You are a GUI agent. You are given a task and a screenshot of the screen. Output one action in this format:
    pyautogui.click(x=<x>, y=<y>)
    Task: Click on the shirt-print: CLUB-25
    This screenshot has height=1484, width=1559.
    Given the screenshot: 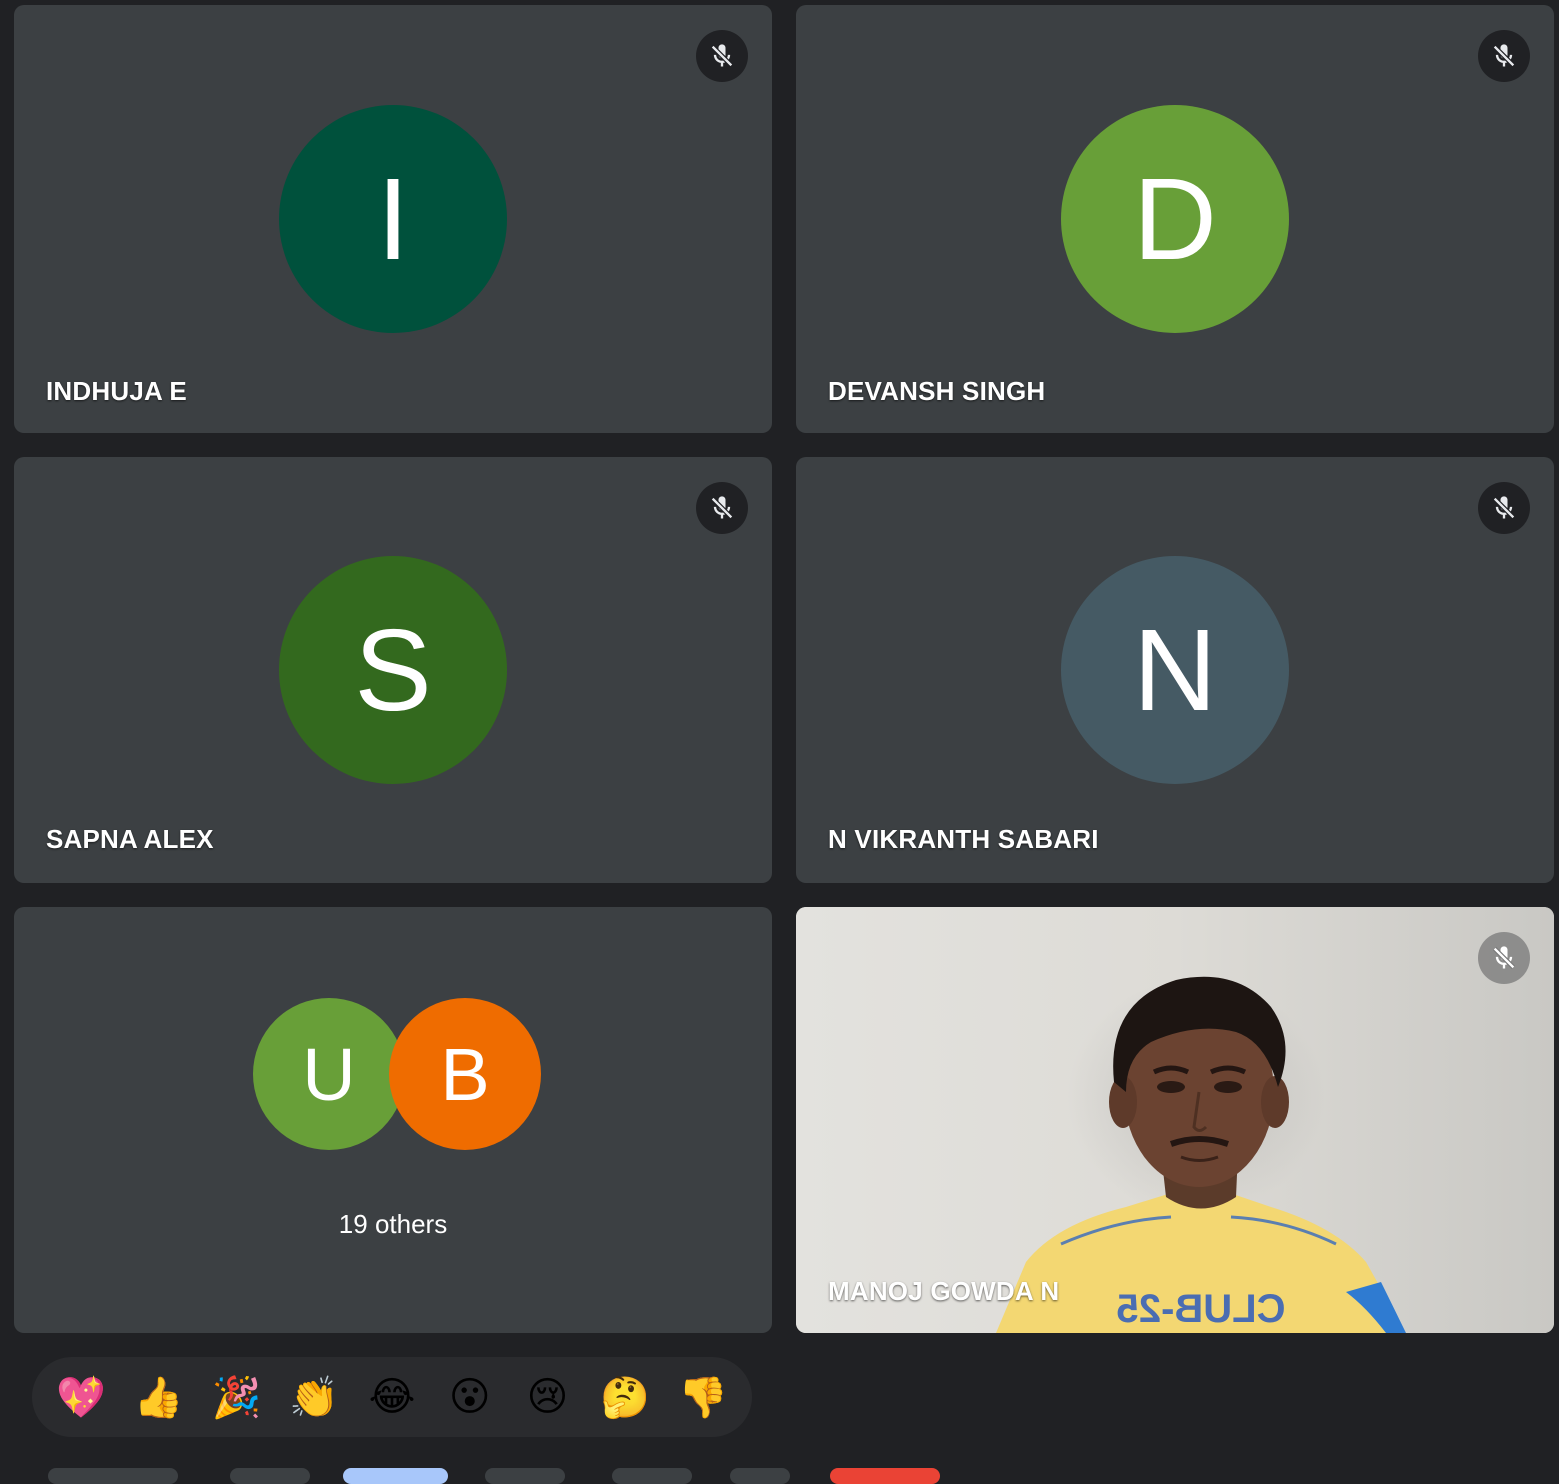 What is the action you would take?
    pyautogui.click(x=1201, y=1309)
    